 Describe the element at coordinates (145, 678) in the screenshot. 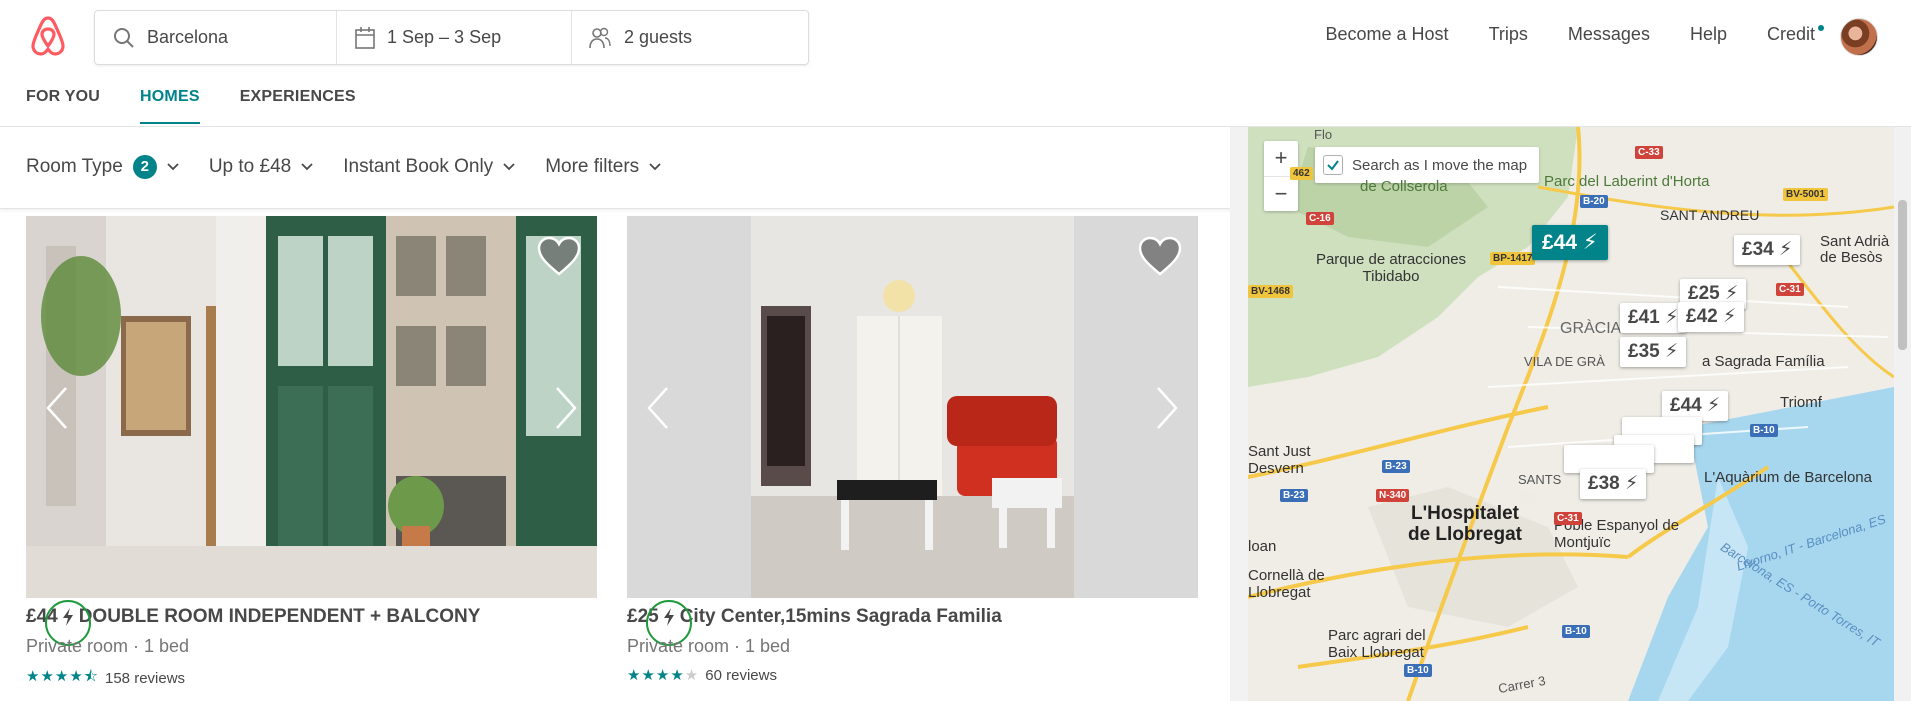

I see `review-count: 158 reviews` at that location.